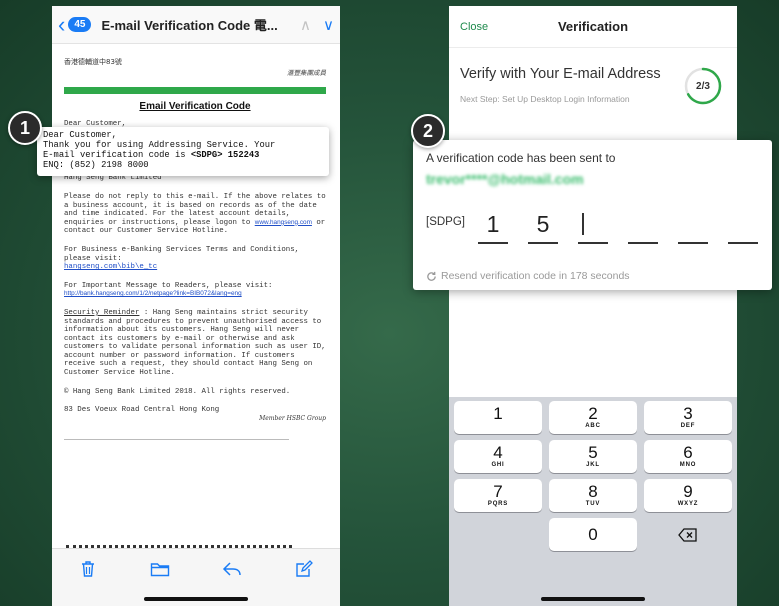 The height and width of the screenshot is (606, 779). What do you see at coordinates (521, 158) in the screenshot?
I see `code-sent-text: A verification code has been sent to` at bounding box center [521, 158].